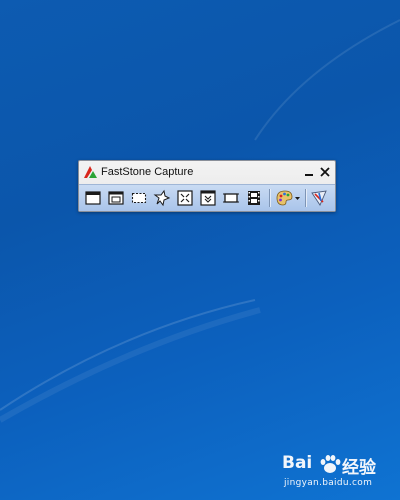 The image size is (400, 500). Describe the element at coordinates (297, 463) in the screenshot. I see `watermark-brand-left: Bai` at that location.